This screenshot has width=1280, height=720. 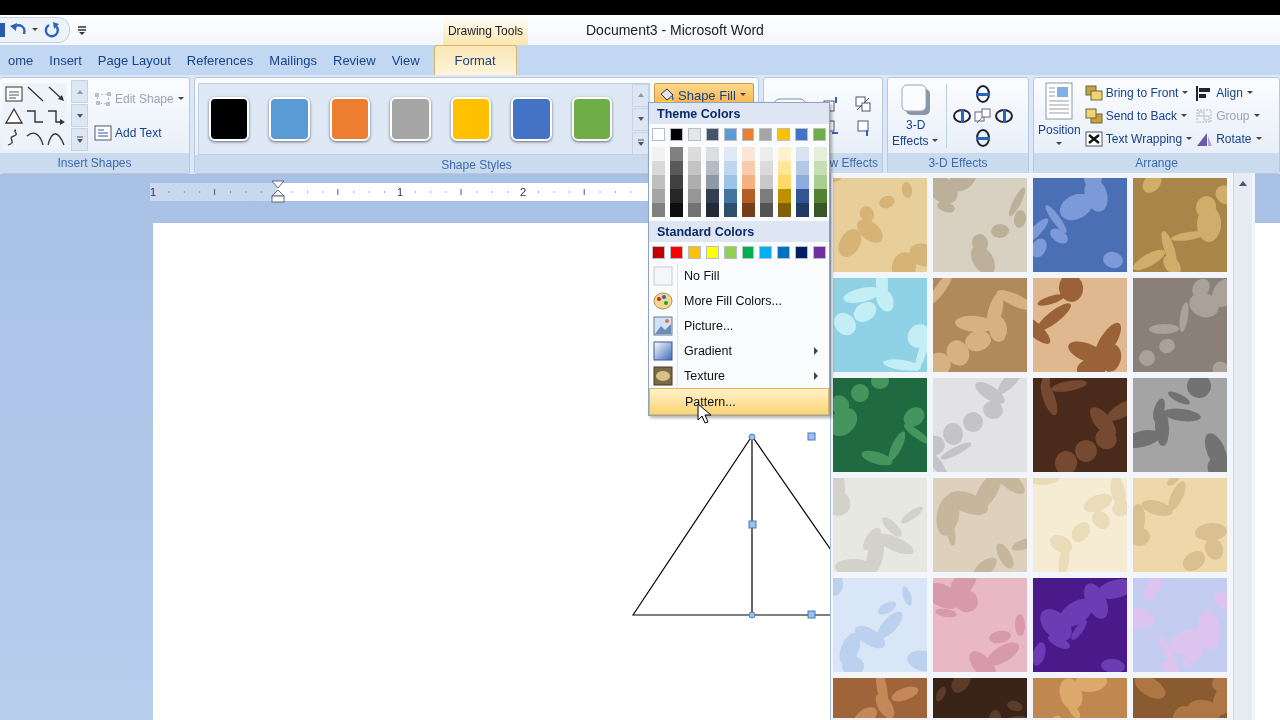 I want to click on more-button, so click(x=79, y=139).